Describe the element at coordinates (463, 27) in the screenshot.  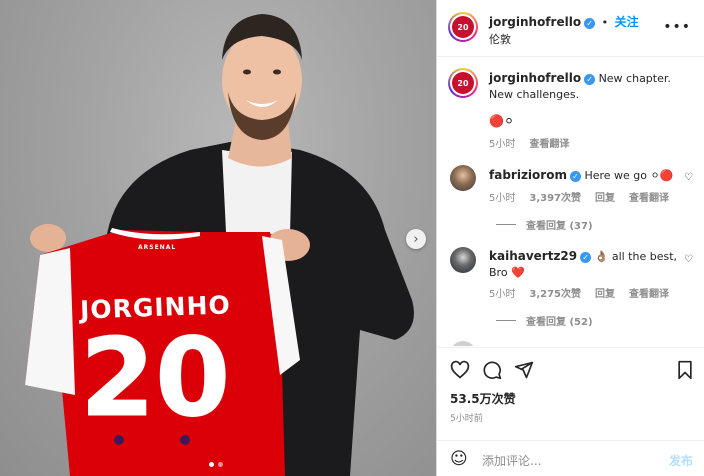
I see `author-avatar: 20` at that location.